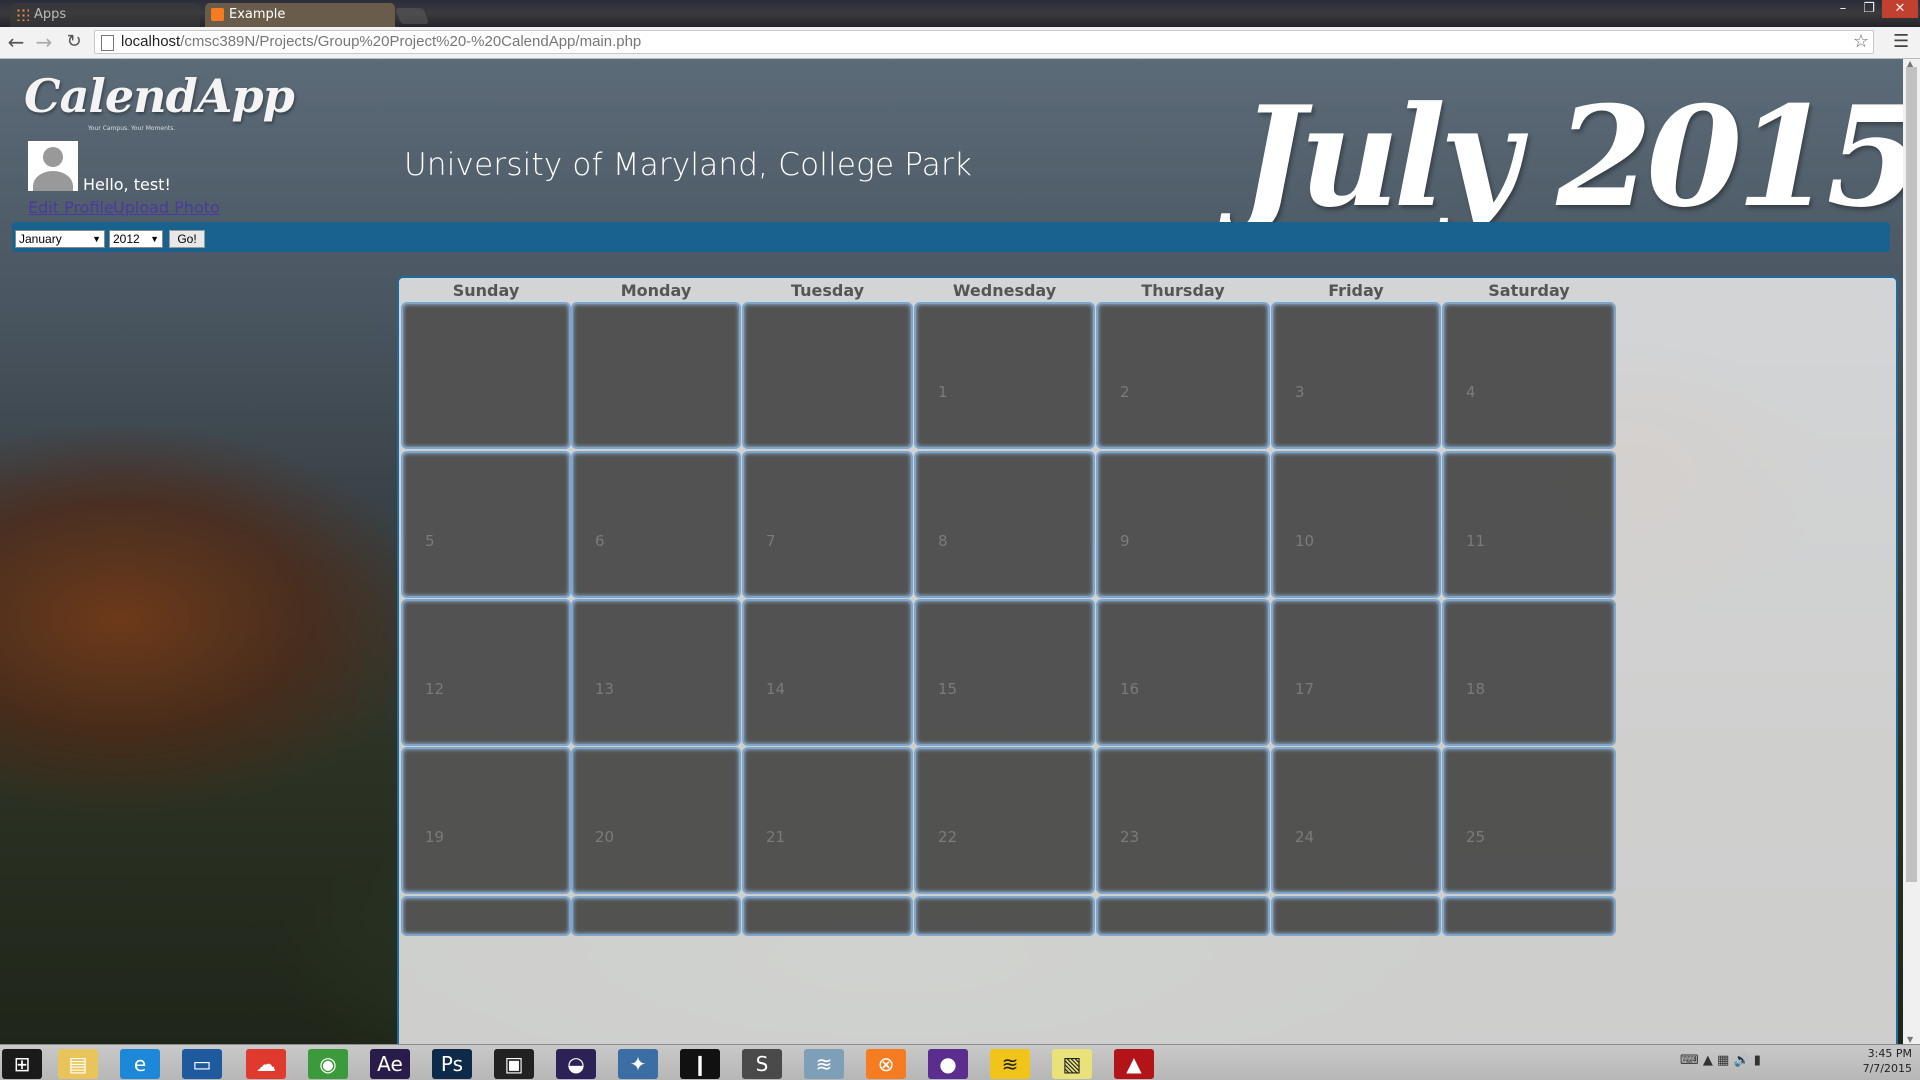 The height and width of the screenshot is (1080, 1920). I want to click on forward-button: →, so click(44, 42).